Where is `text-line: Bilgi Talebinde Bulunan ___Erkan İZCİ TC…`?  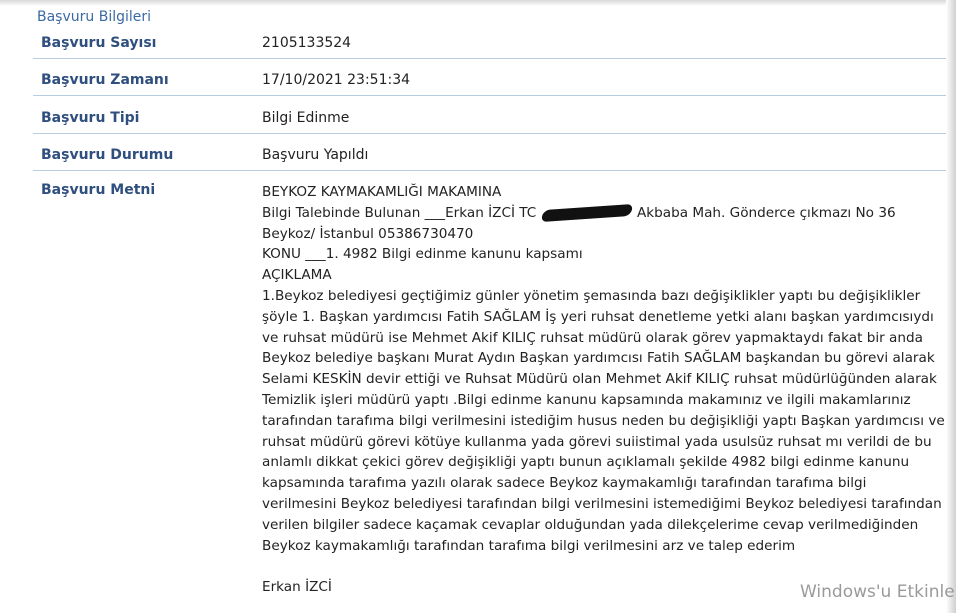
text-line: Bilgi Talebinde Bulunan ___Erkan İZCİ TC… is located at coordinates (602, 213).